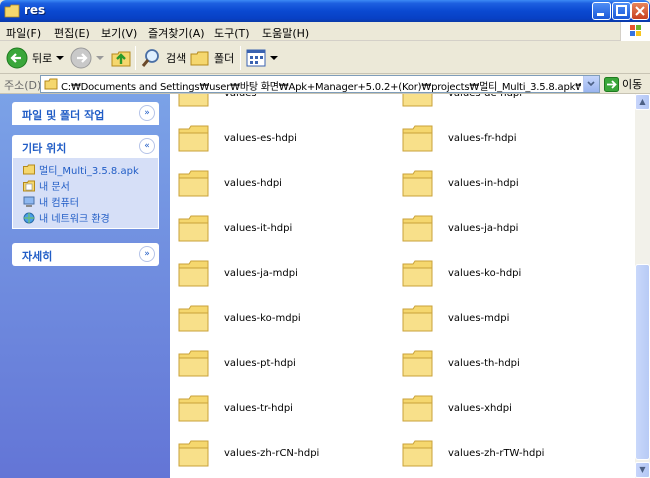 The width and height of the screenshot is (650, 478). Describe the element at coordinates (63, 115) in the screenshot. I see `file-folder-tasks-title: 파일 및 폴더 작업` at that location.